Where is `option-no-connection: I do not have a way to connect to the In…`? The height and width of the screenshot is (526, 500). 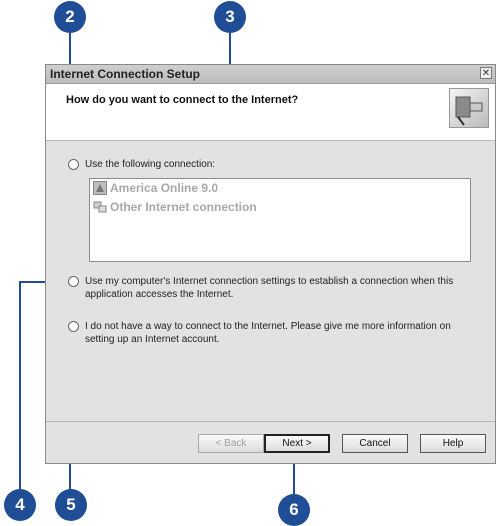
option-no-connection: I do not have a way to connect to the In… is located at coordinates (268, 333).